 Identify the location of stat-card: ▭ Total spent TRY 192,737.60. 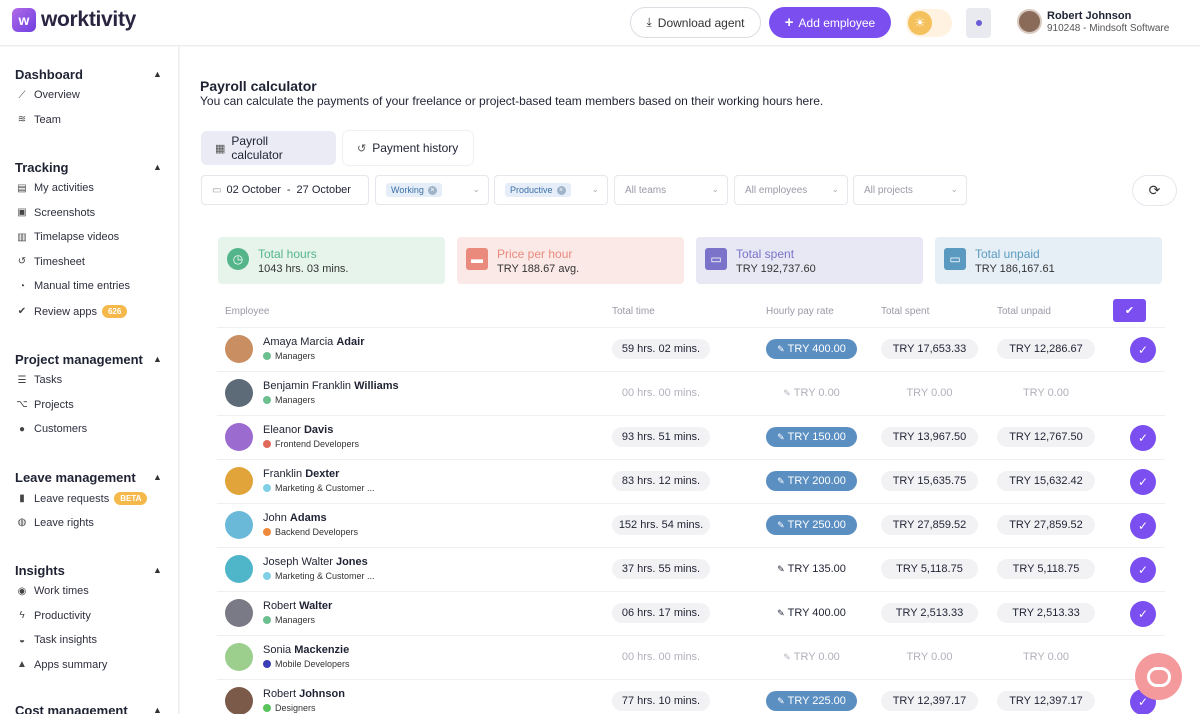
(809, 260).